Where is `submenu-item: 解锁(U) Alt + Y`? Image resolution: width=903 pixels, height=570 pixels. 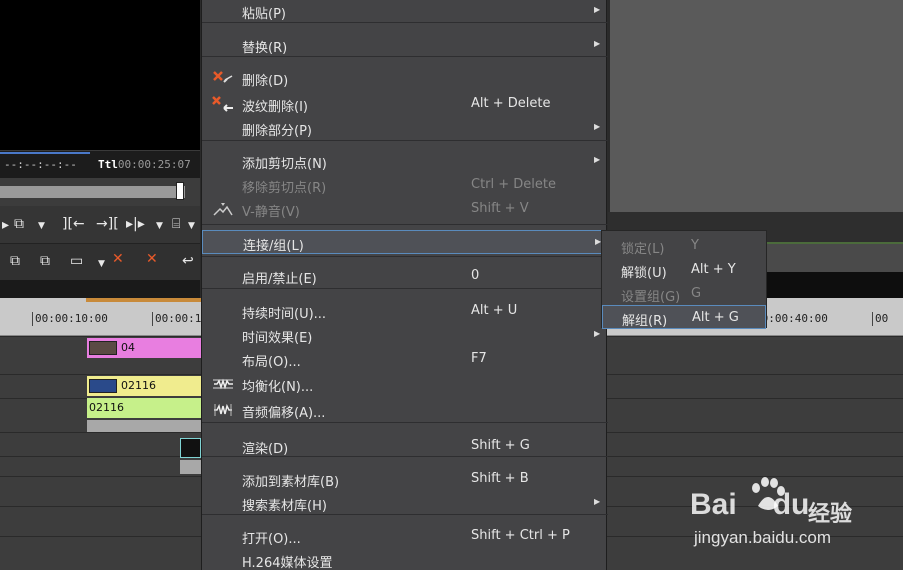 submenu-item: 解锁(U) Alt + Y is located at coordinates (684, 270).